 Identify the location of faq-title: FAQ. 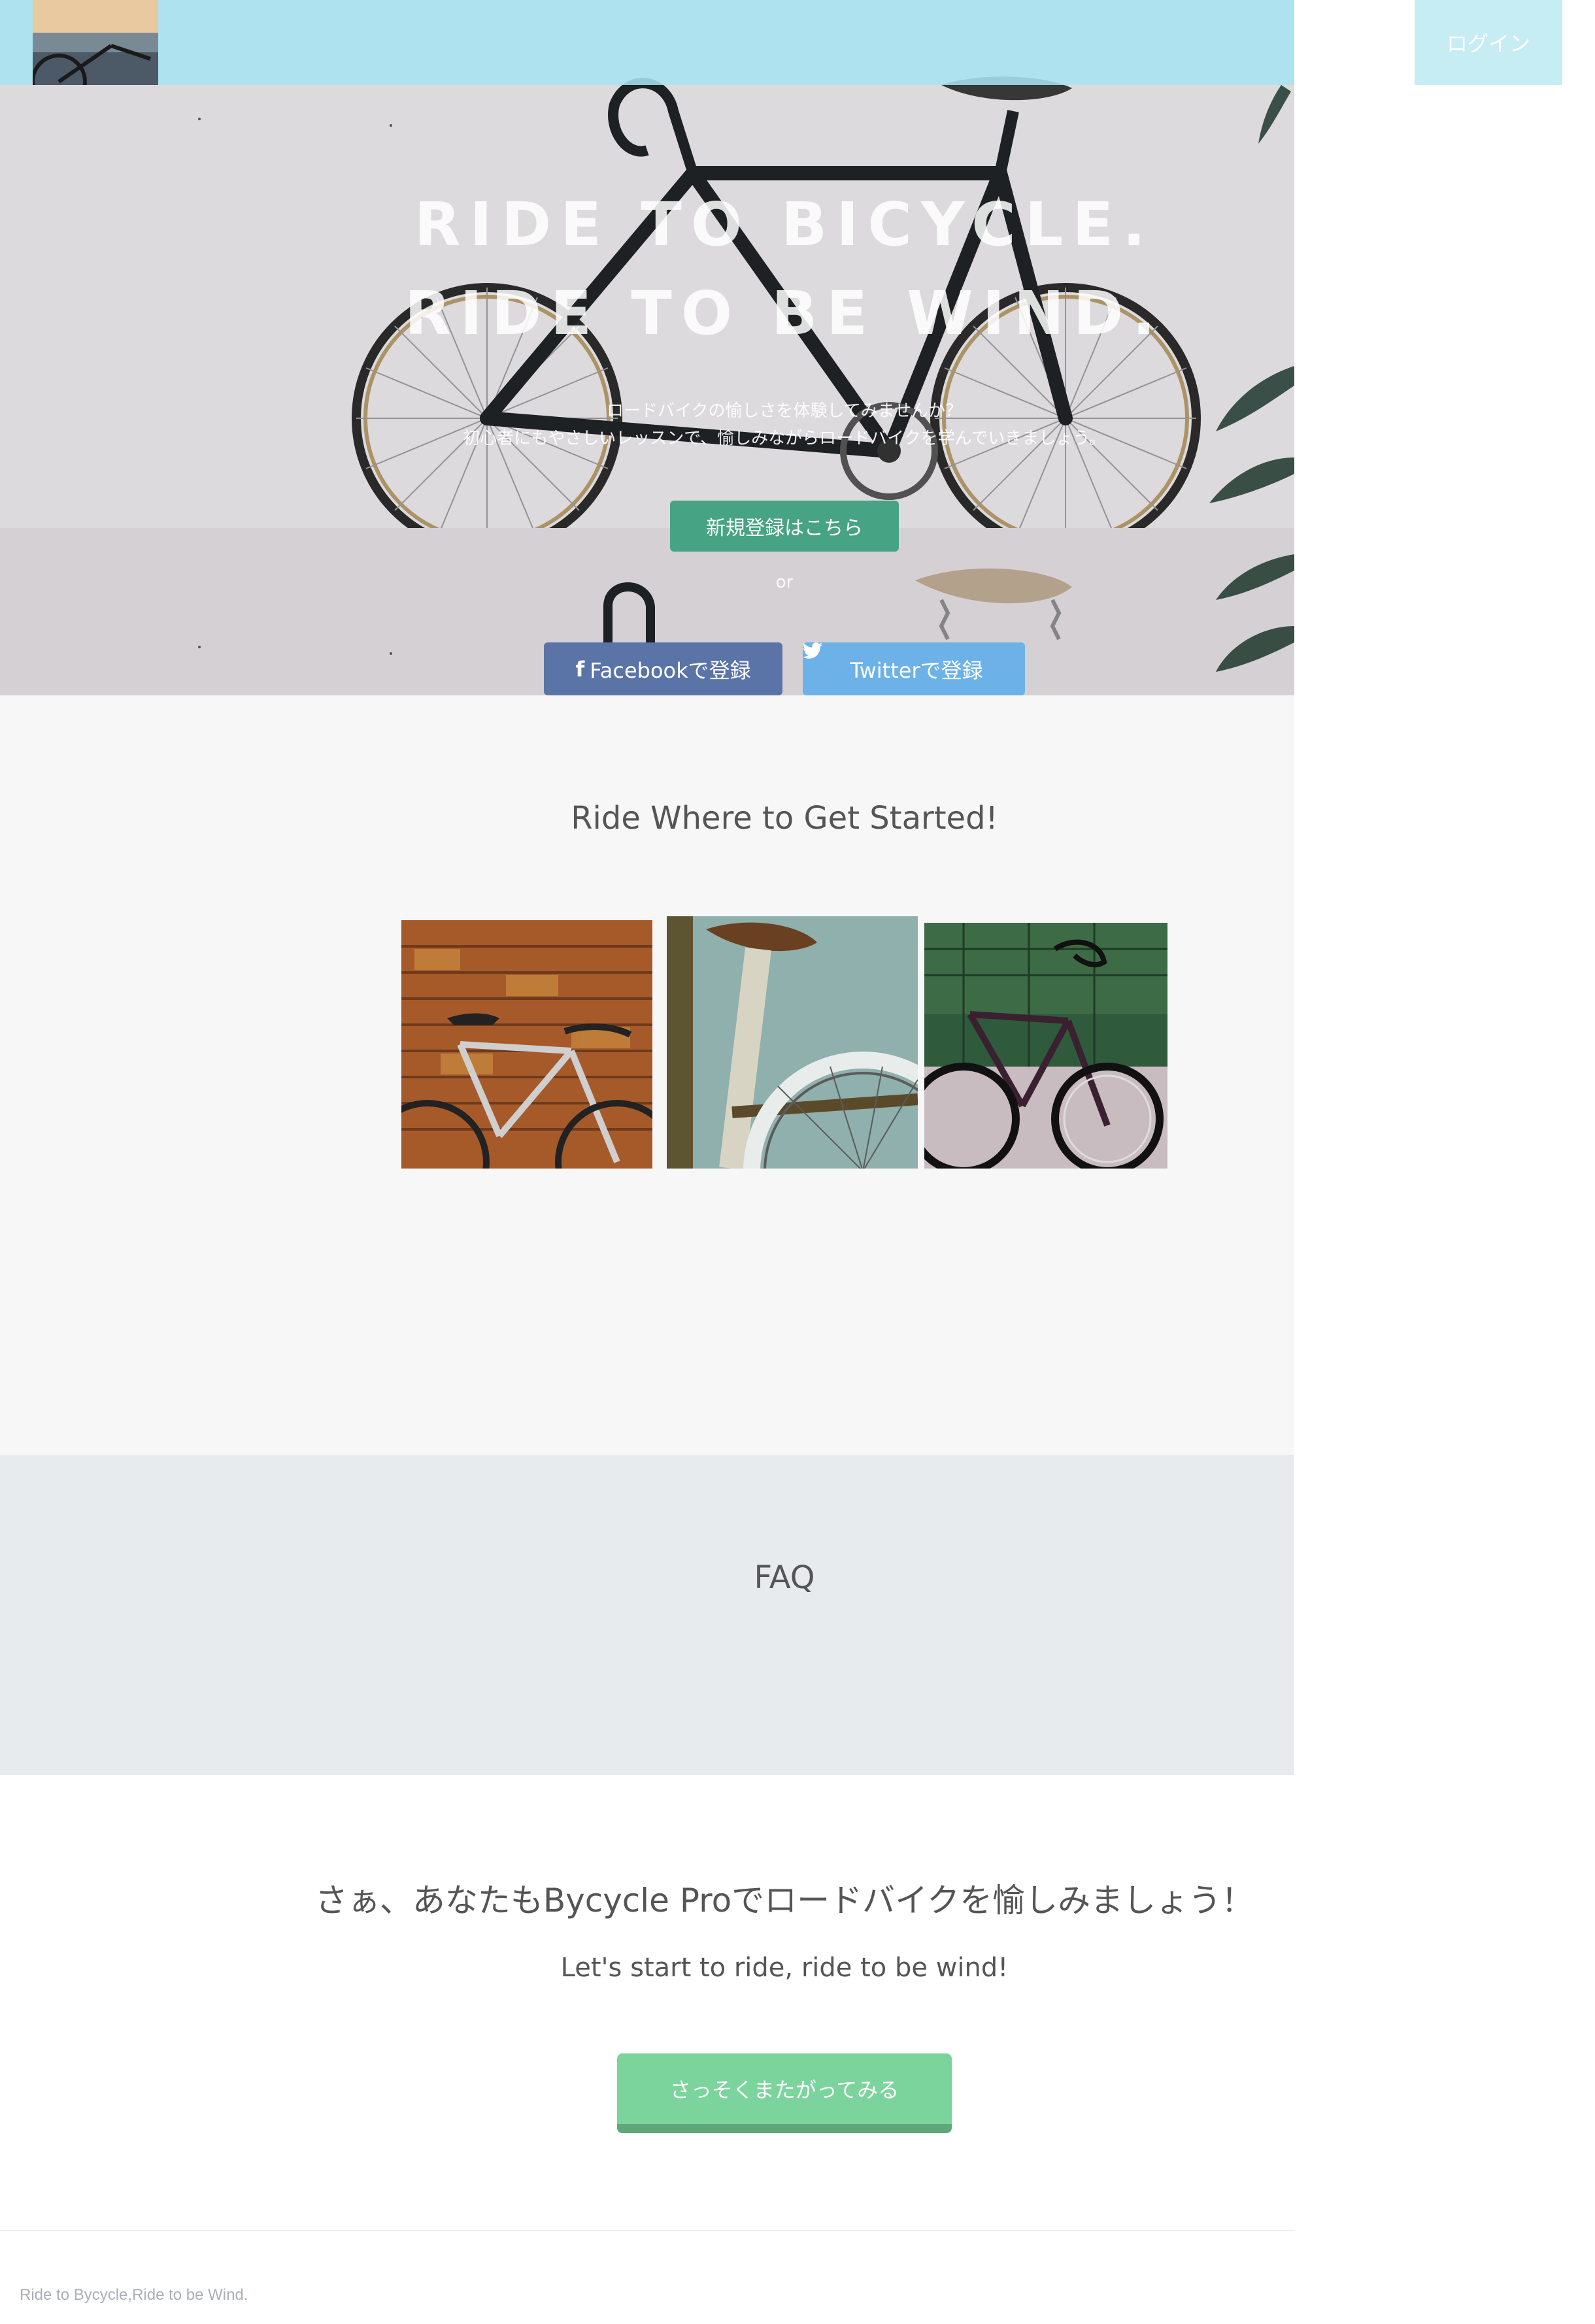
(784, 1577).